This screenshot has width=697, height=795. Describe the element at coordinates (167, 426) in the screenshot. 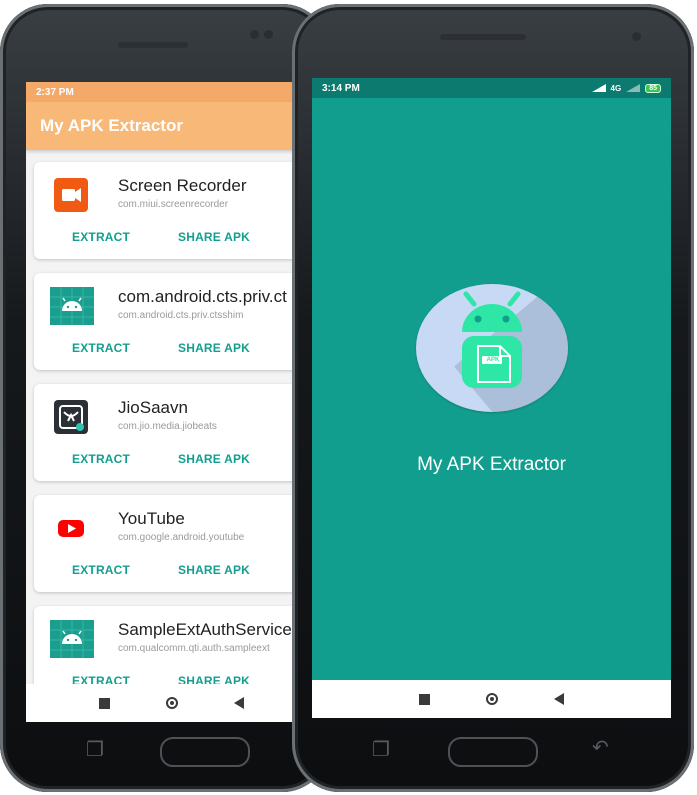

I see `app-package: com.jio.media.jiobeats` at that location.